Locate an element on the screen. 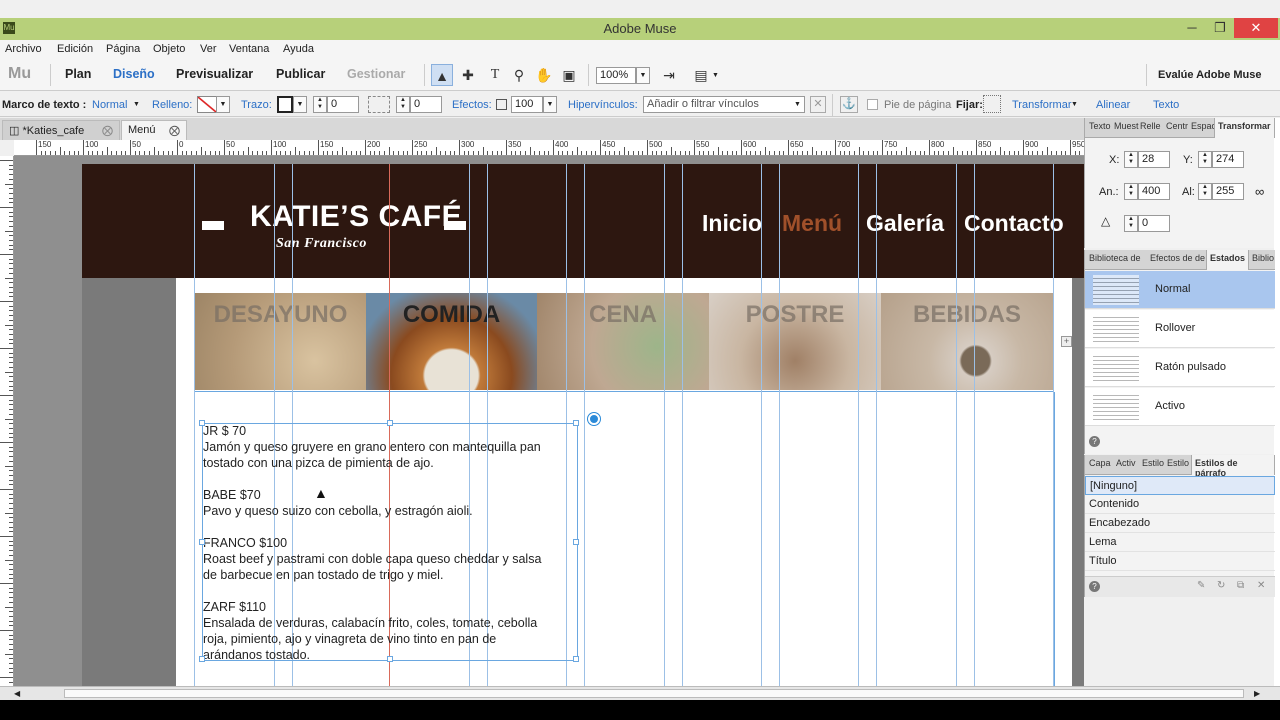 Image resolution: width=1280 pixels, height=720 pixels. category-cena: CENA is located at coordinates (623, 341).